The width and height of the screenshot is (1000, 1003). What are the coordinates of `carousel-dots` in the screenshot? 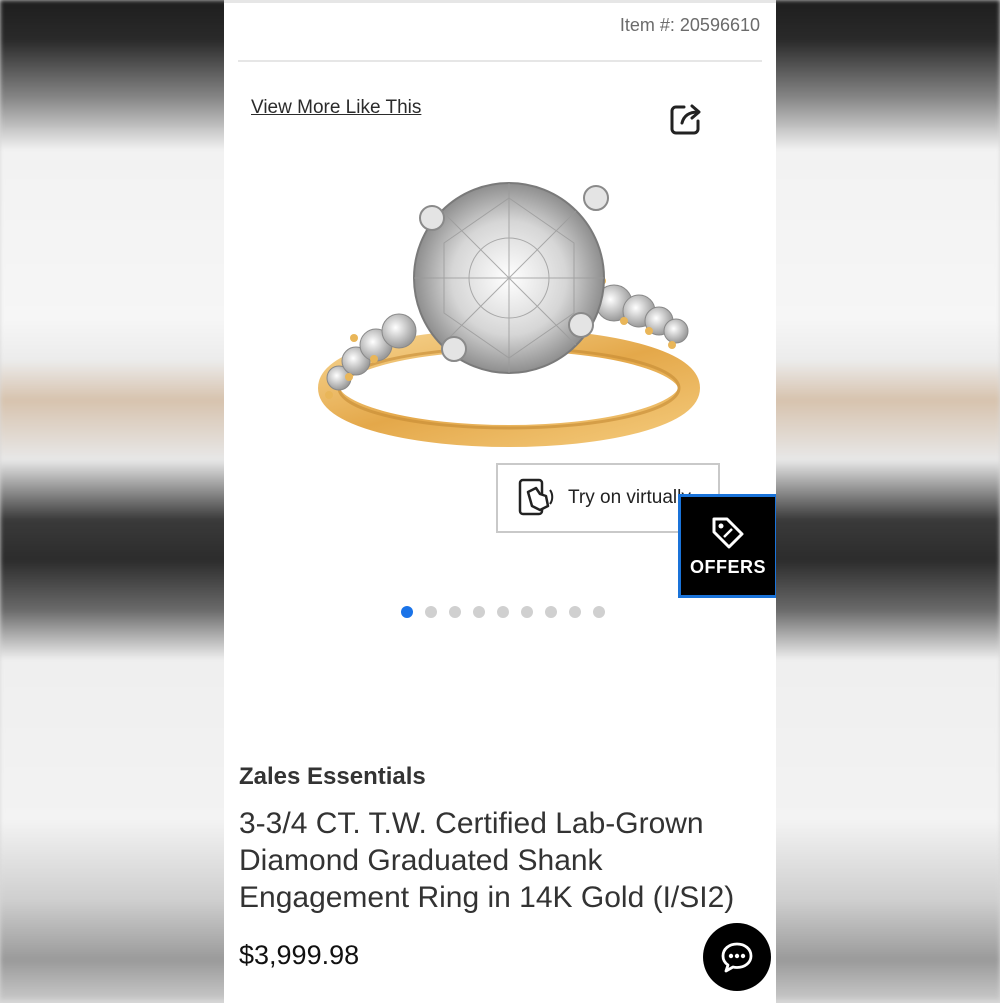 It's located at (503, 612).